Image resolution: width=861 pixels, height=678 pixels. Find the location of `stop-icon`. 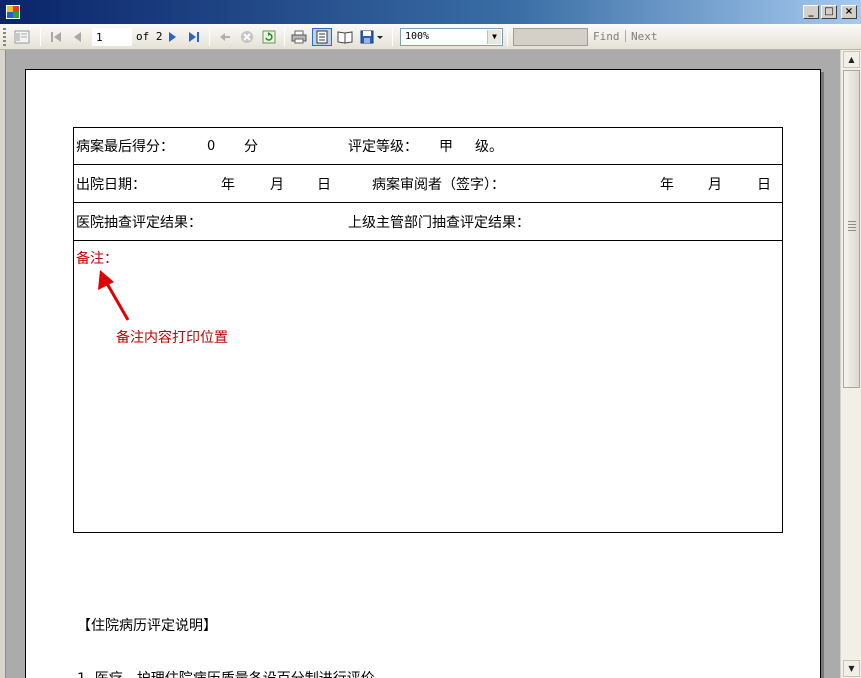

stop-icon is located at coordinates (247, 37).